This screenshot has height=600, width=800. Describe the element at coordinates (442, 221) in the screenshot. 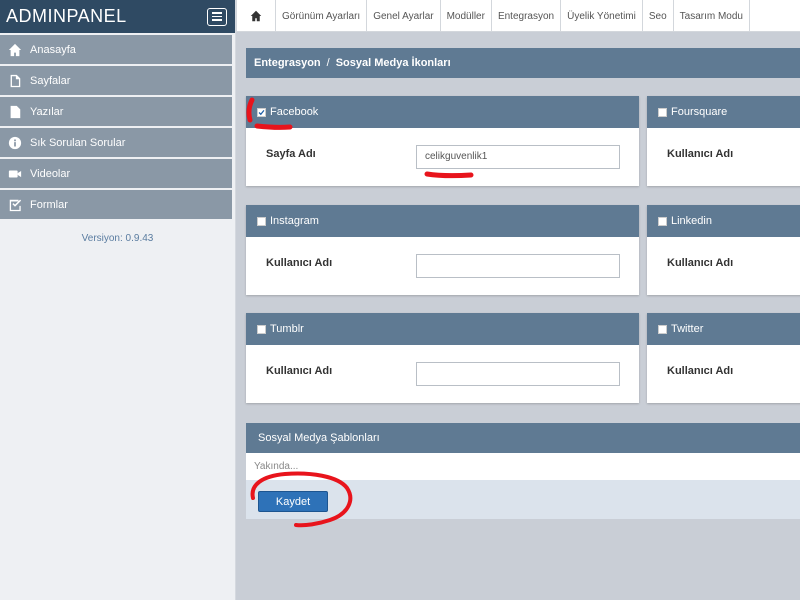

I see `instagram-panel-header: Instagram` at that location.